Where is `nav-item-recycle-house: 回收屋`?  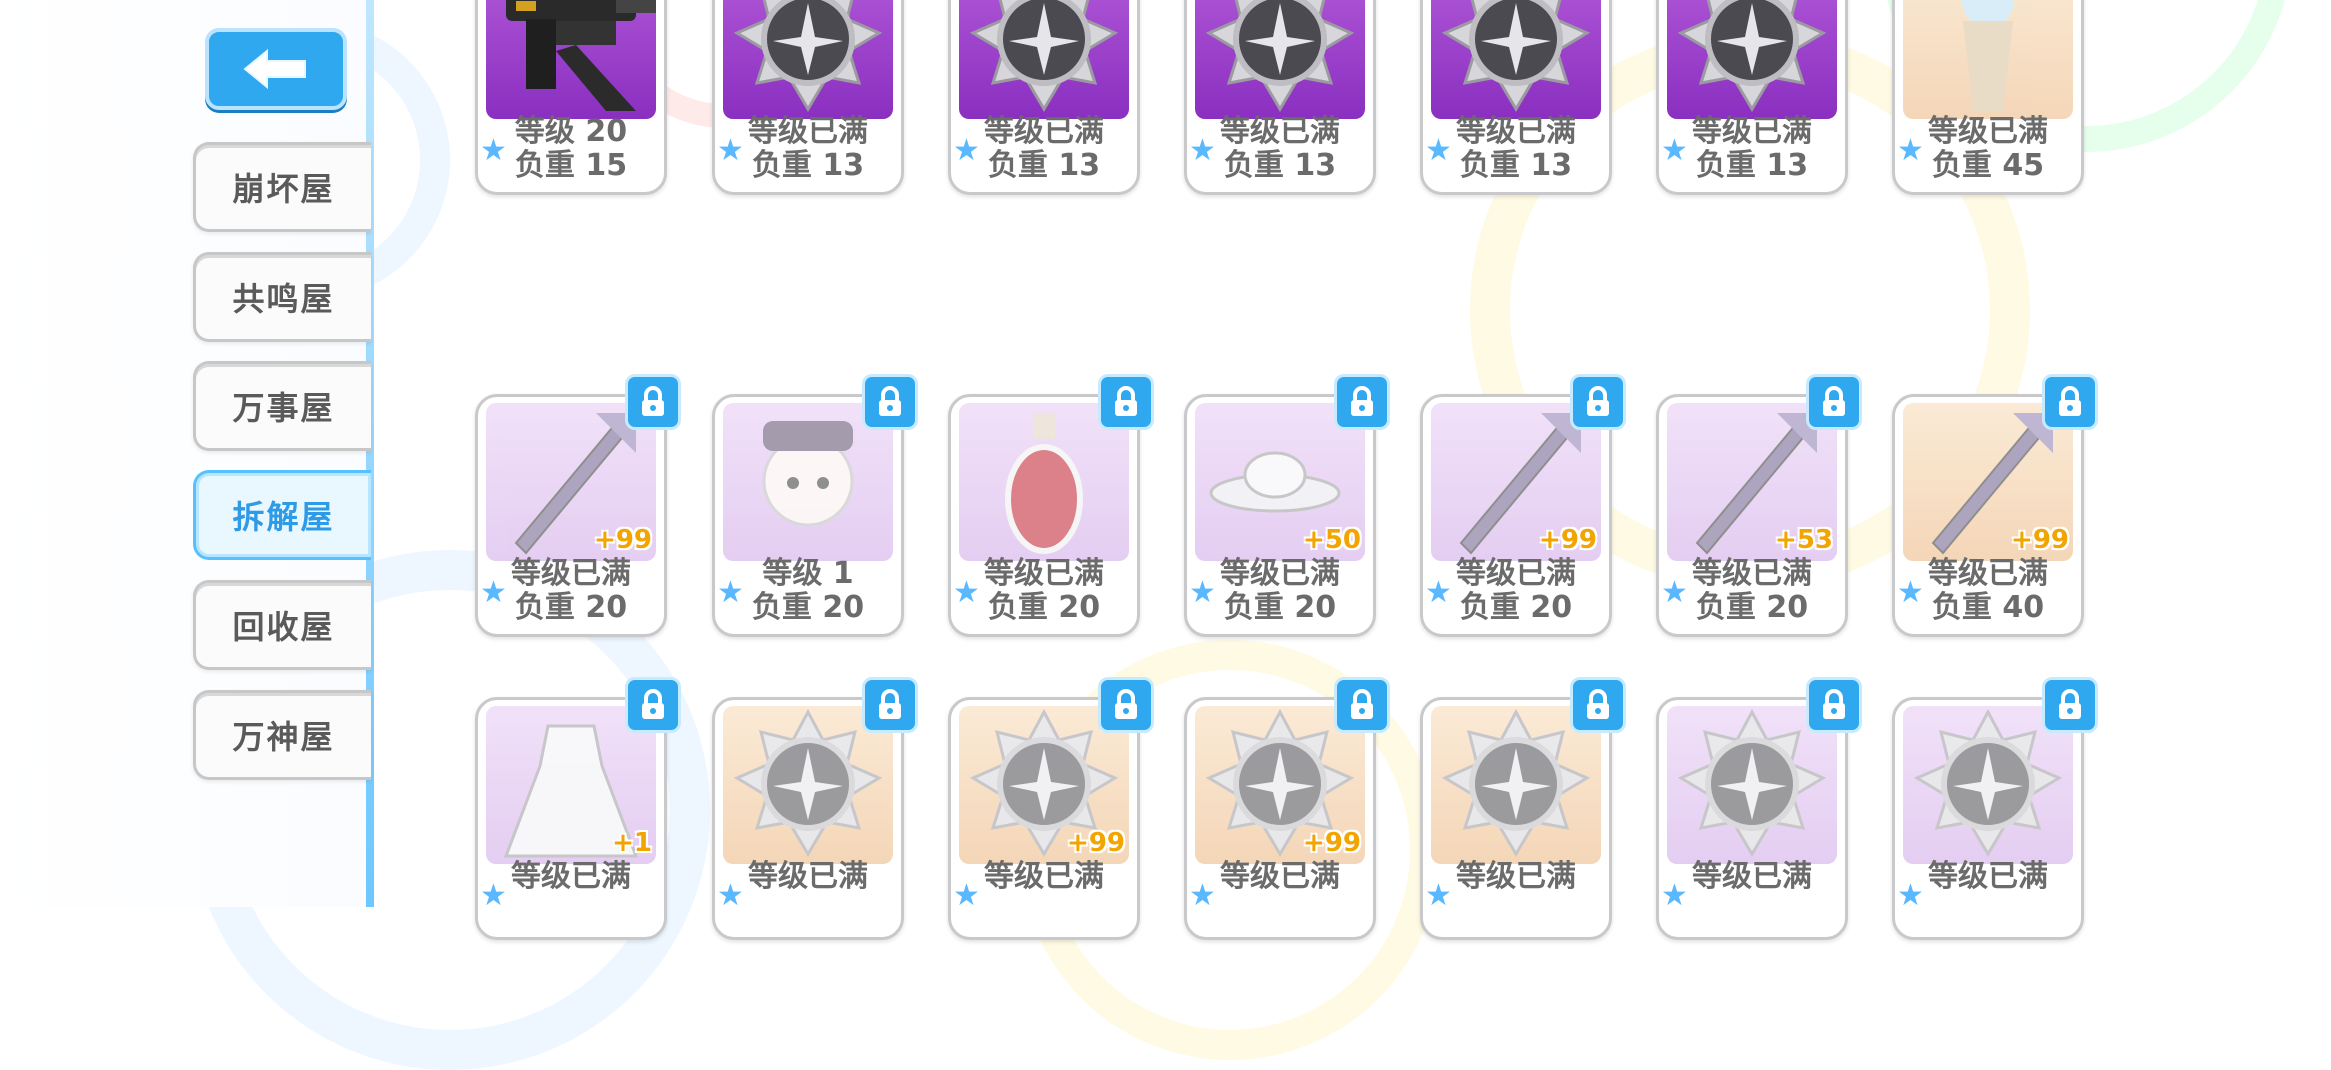 nav-item-recycle-house: 回收屋 is located at coordinates (282, 625).